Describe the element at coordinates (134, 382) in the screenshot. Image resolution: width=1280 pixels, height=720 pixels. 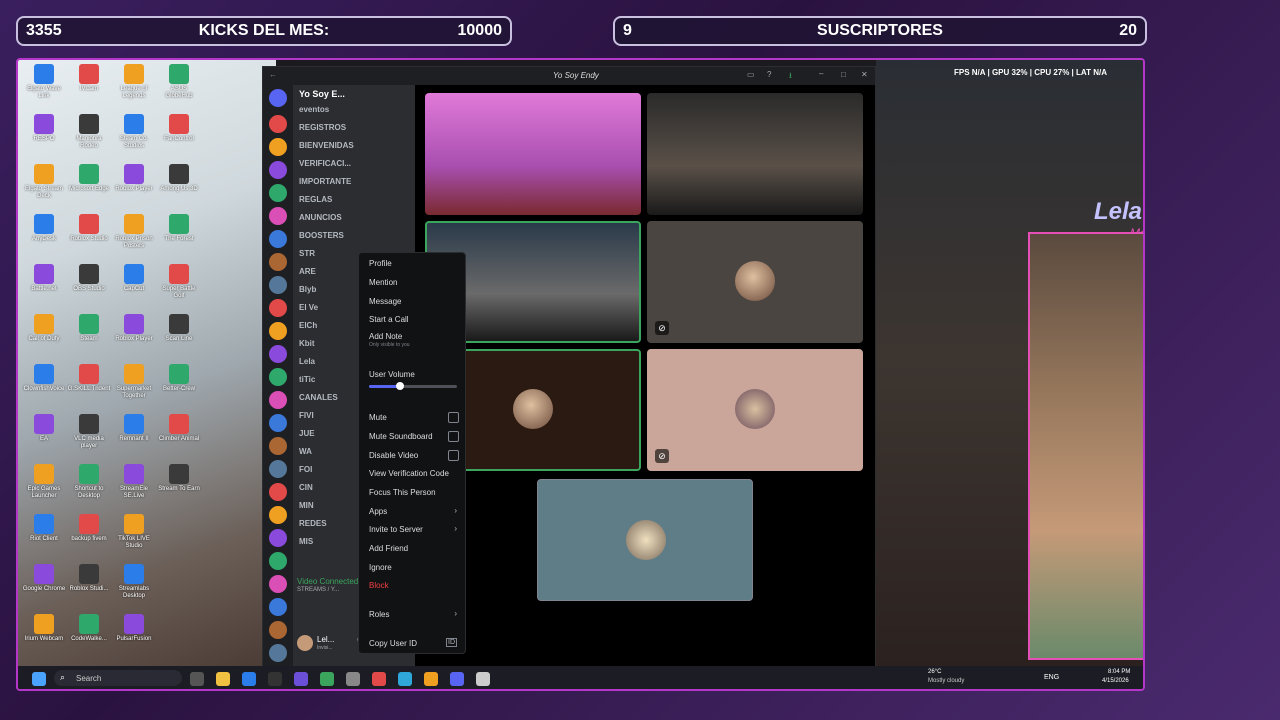
I see `desktop-icon: Supermarket Together` at that location.